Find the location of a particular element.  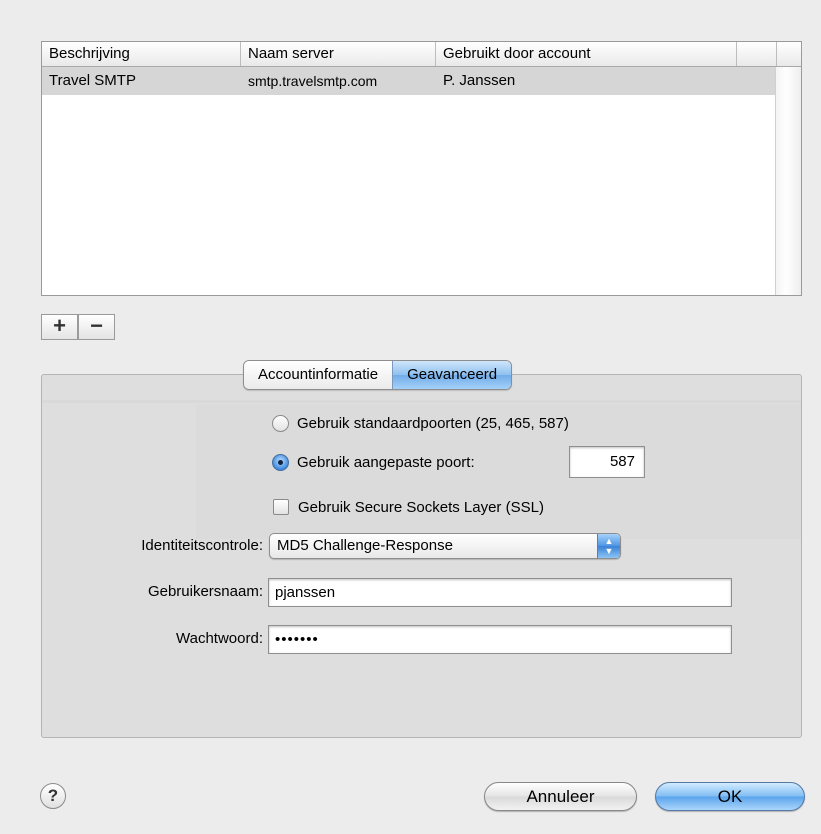

tab-bar: Accountinformatie Geavanceerd is located at coordinates (378, 375).